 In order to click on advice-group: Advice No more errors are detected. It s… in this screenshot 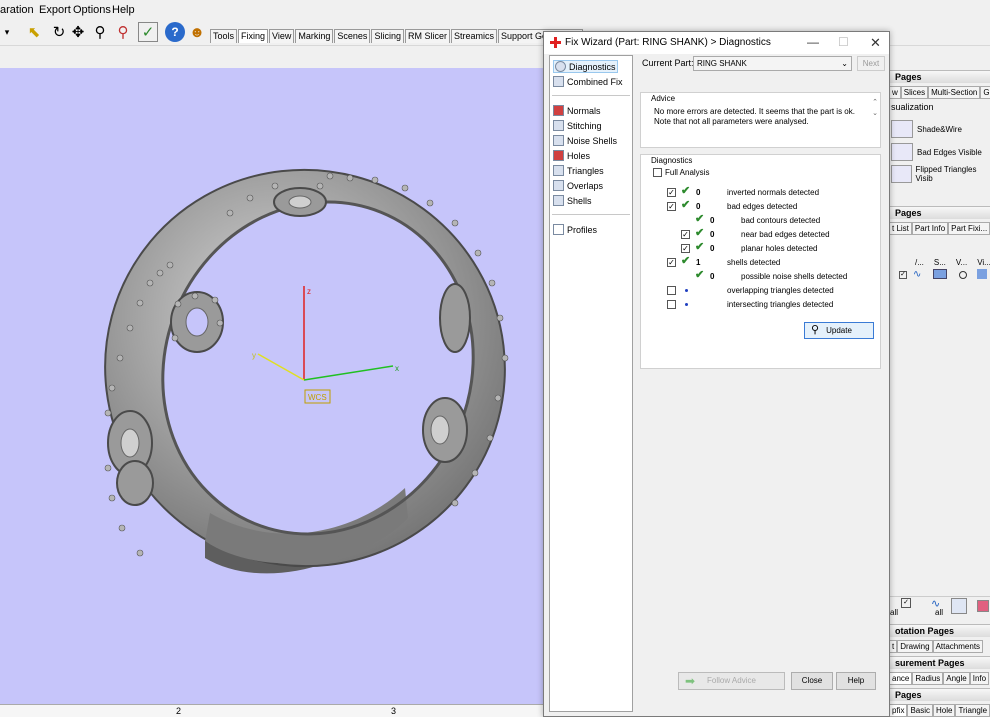, I will do `click(760, 120)`.